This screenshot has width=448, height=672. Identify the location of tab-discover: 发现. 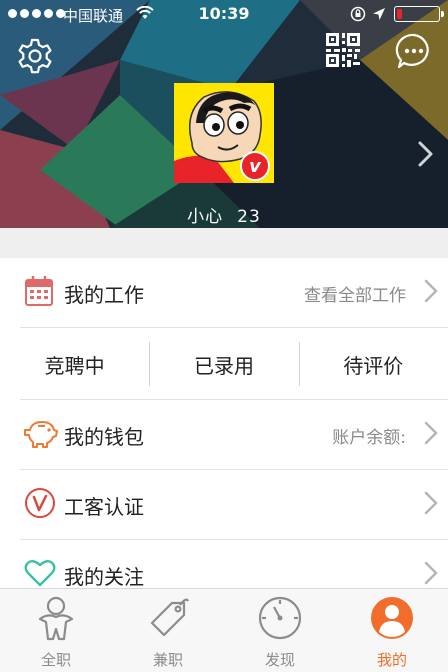
(280, 630).